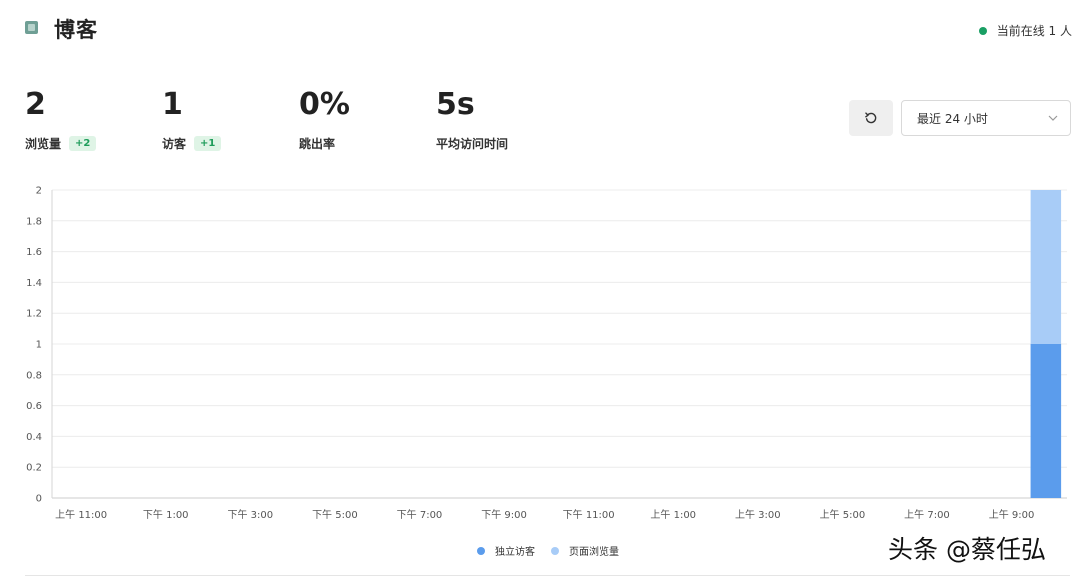 This screenshot has width=1080, height=577. What do you see at coordinates (594, 552) in the screenshot?
I see `legend-label: 页面浏览量` at bounding box center [594, 552].